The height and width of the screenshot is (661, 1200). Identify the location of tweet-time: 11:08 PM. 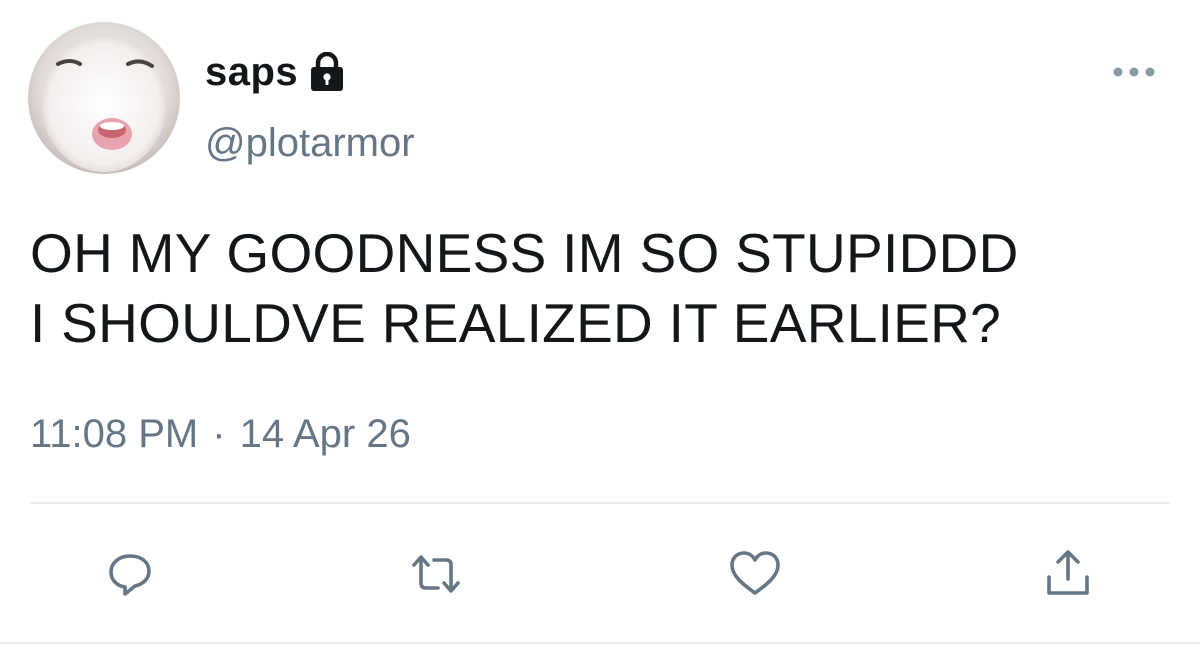
(114, 434).